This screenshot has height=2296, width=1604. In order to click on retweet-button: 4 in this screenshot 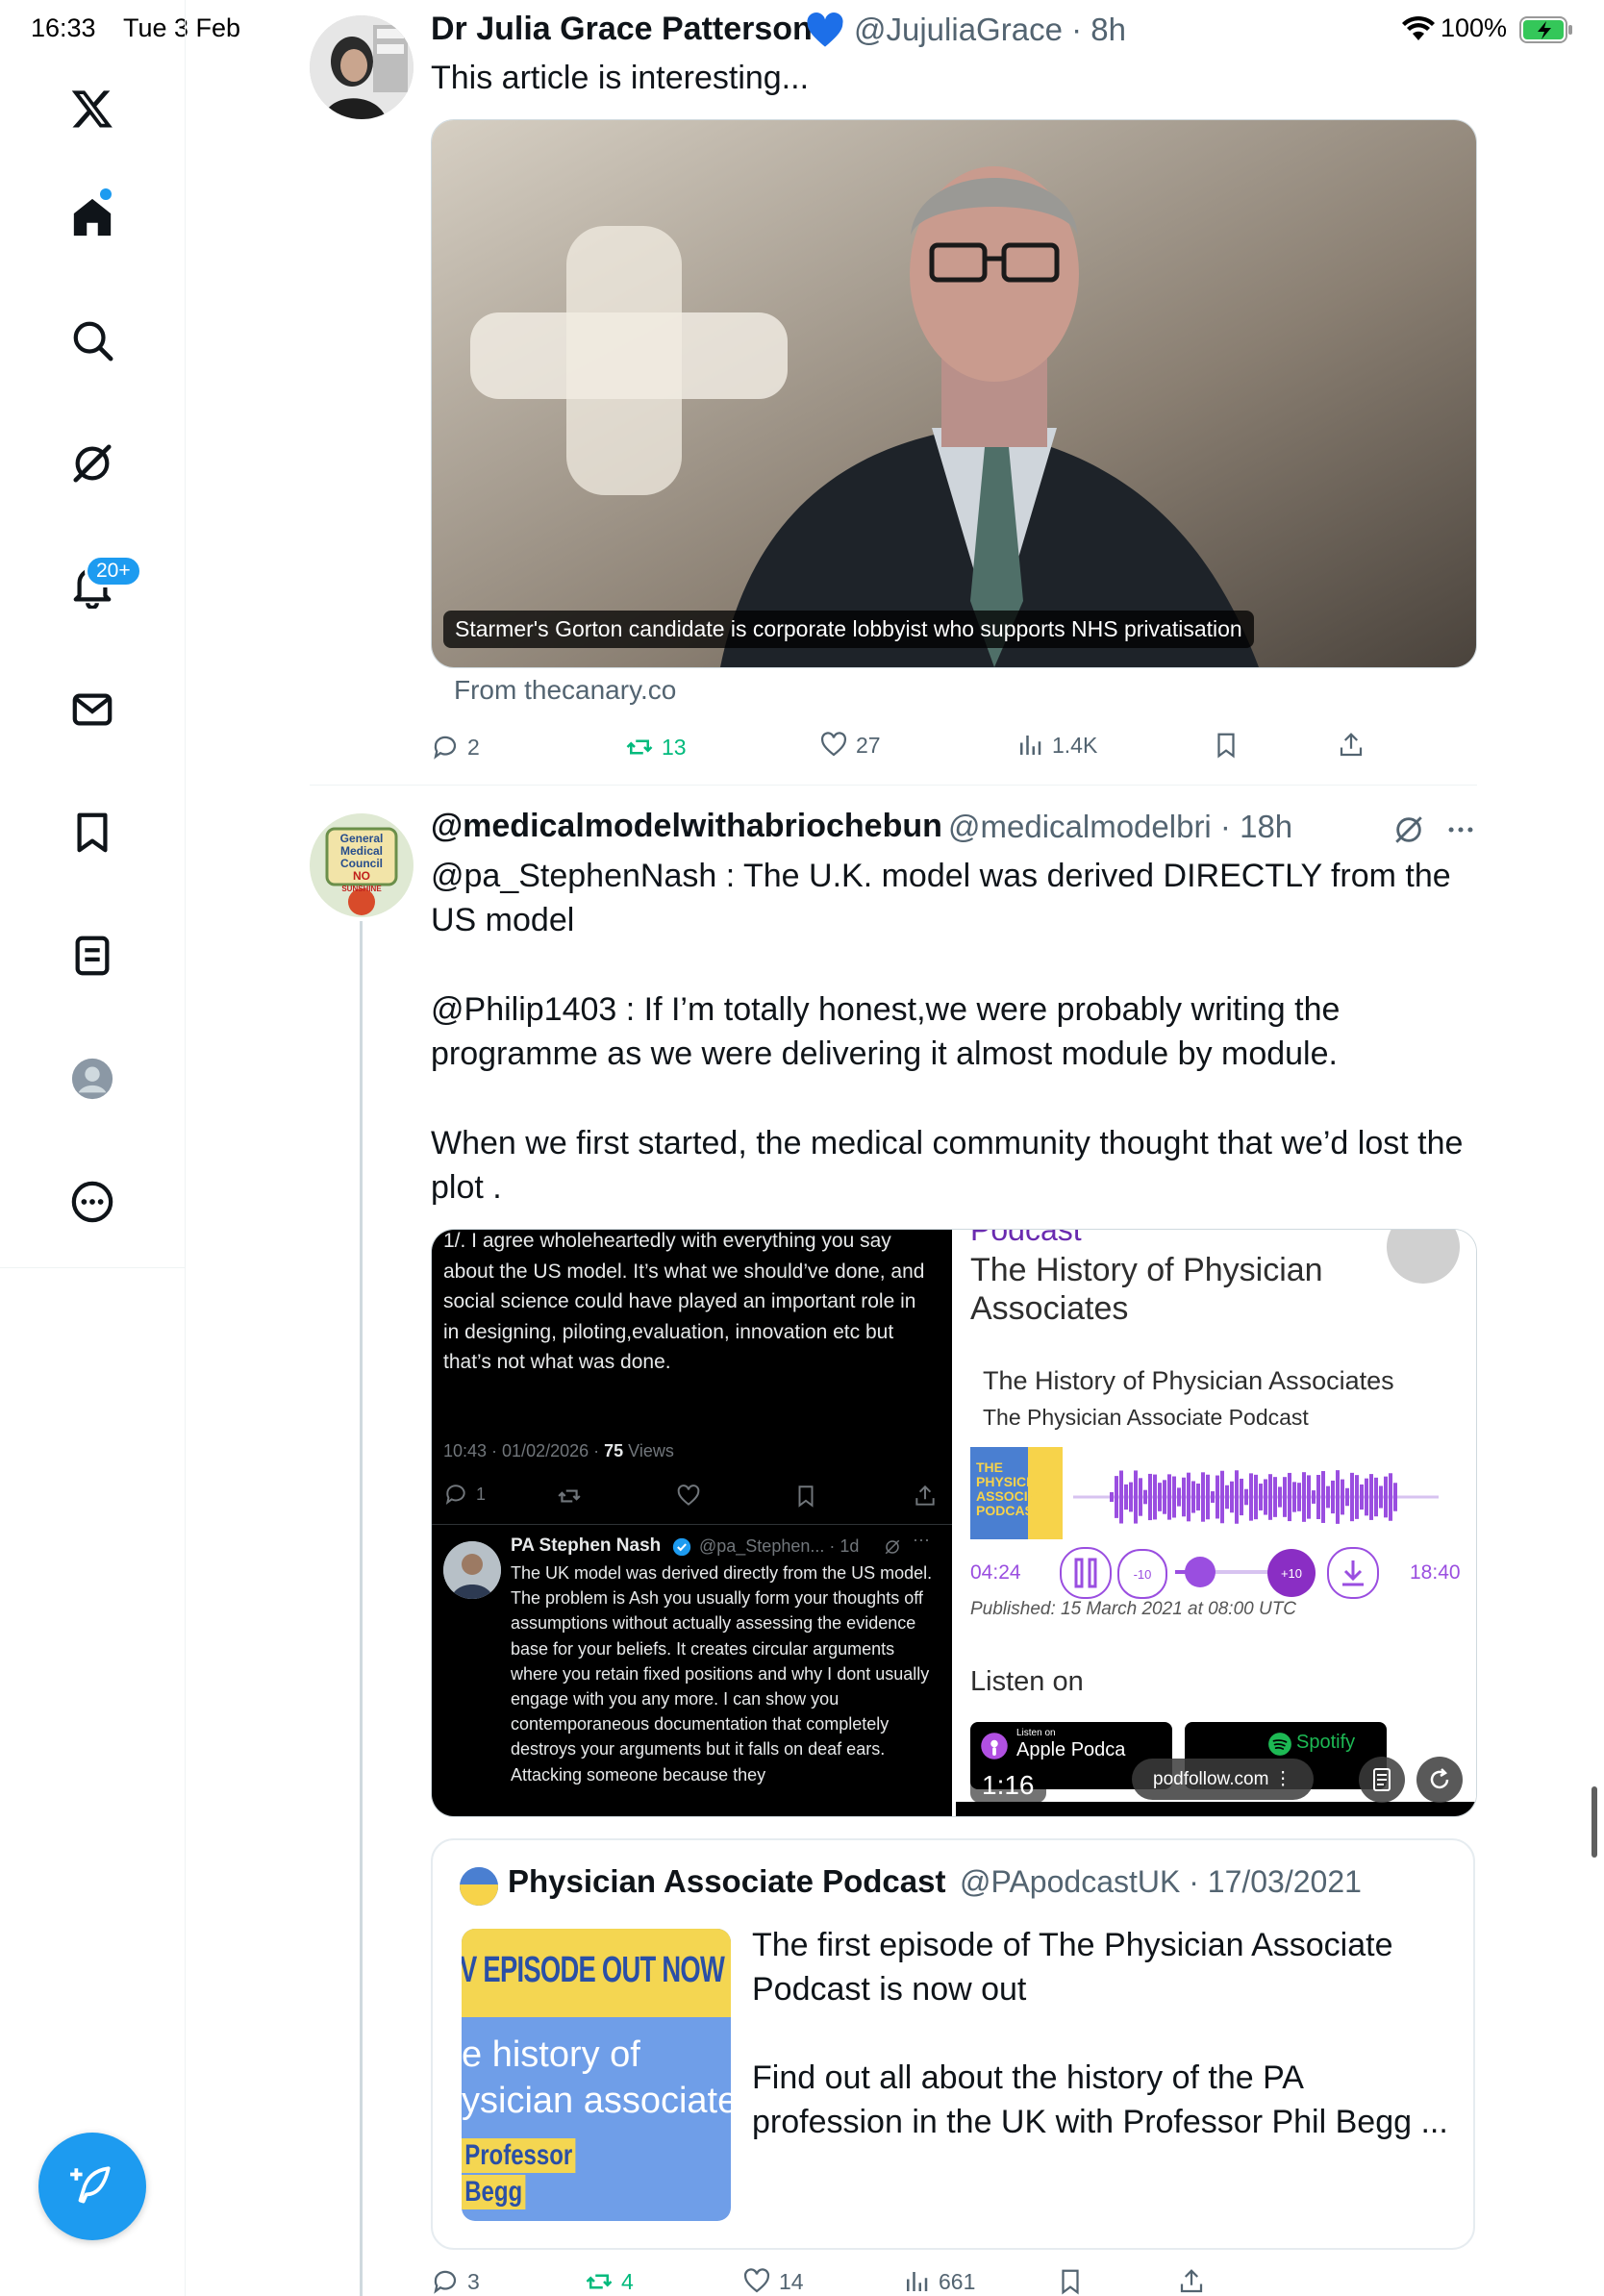, I will do `click(609, 2281)`.